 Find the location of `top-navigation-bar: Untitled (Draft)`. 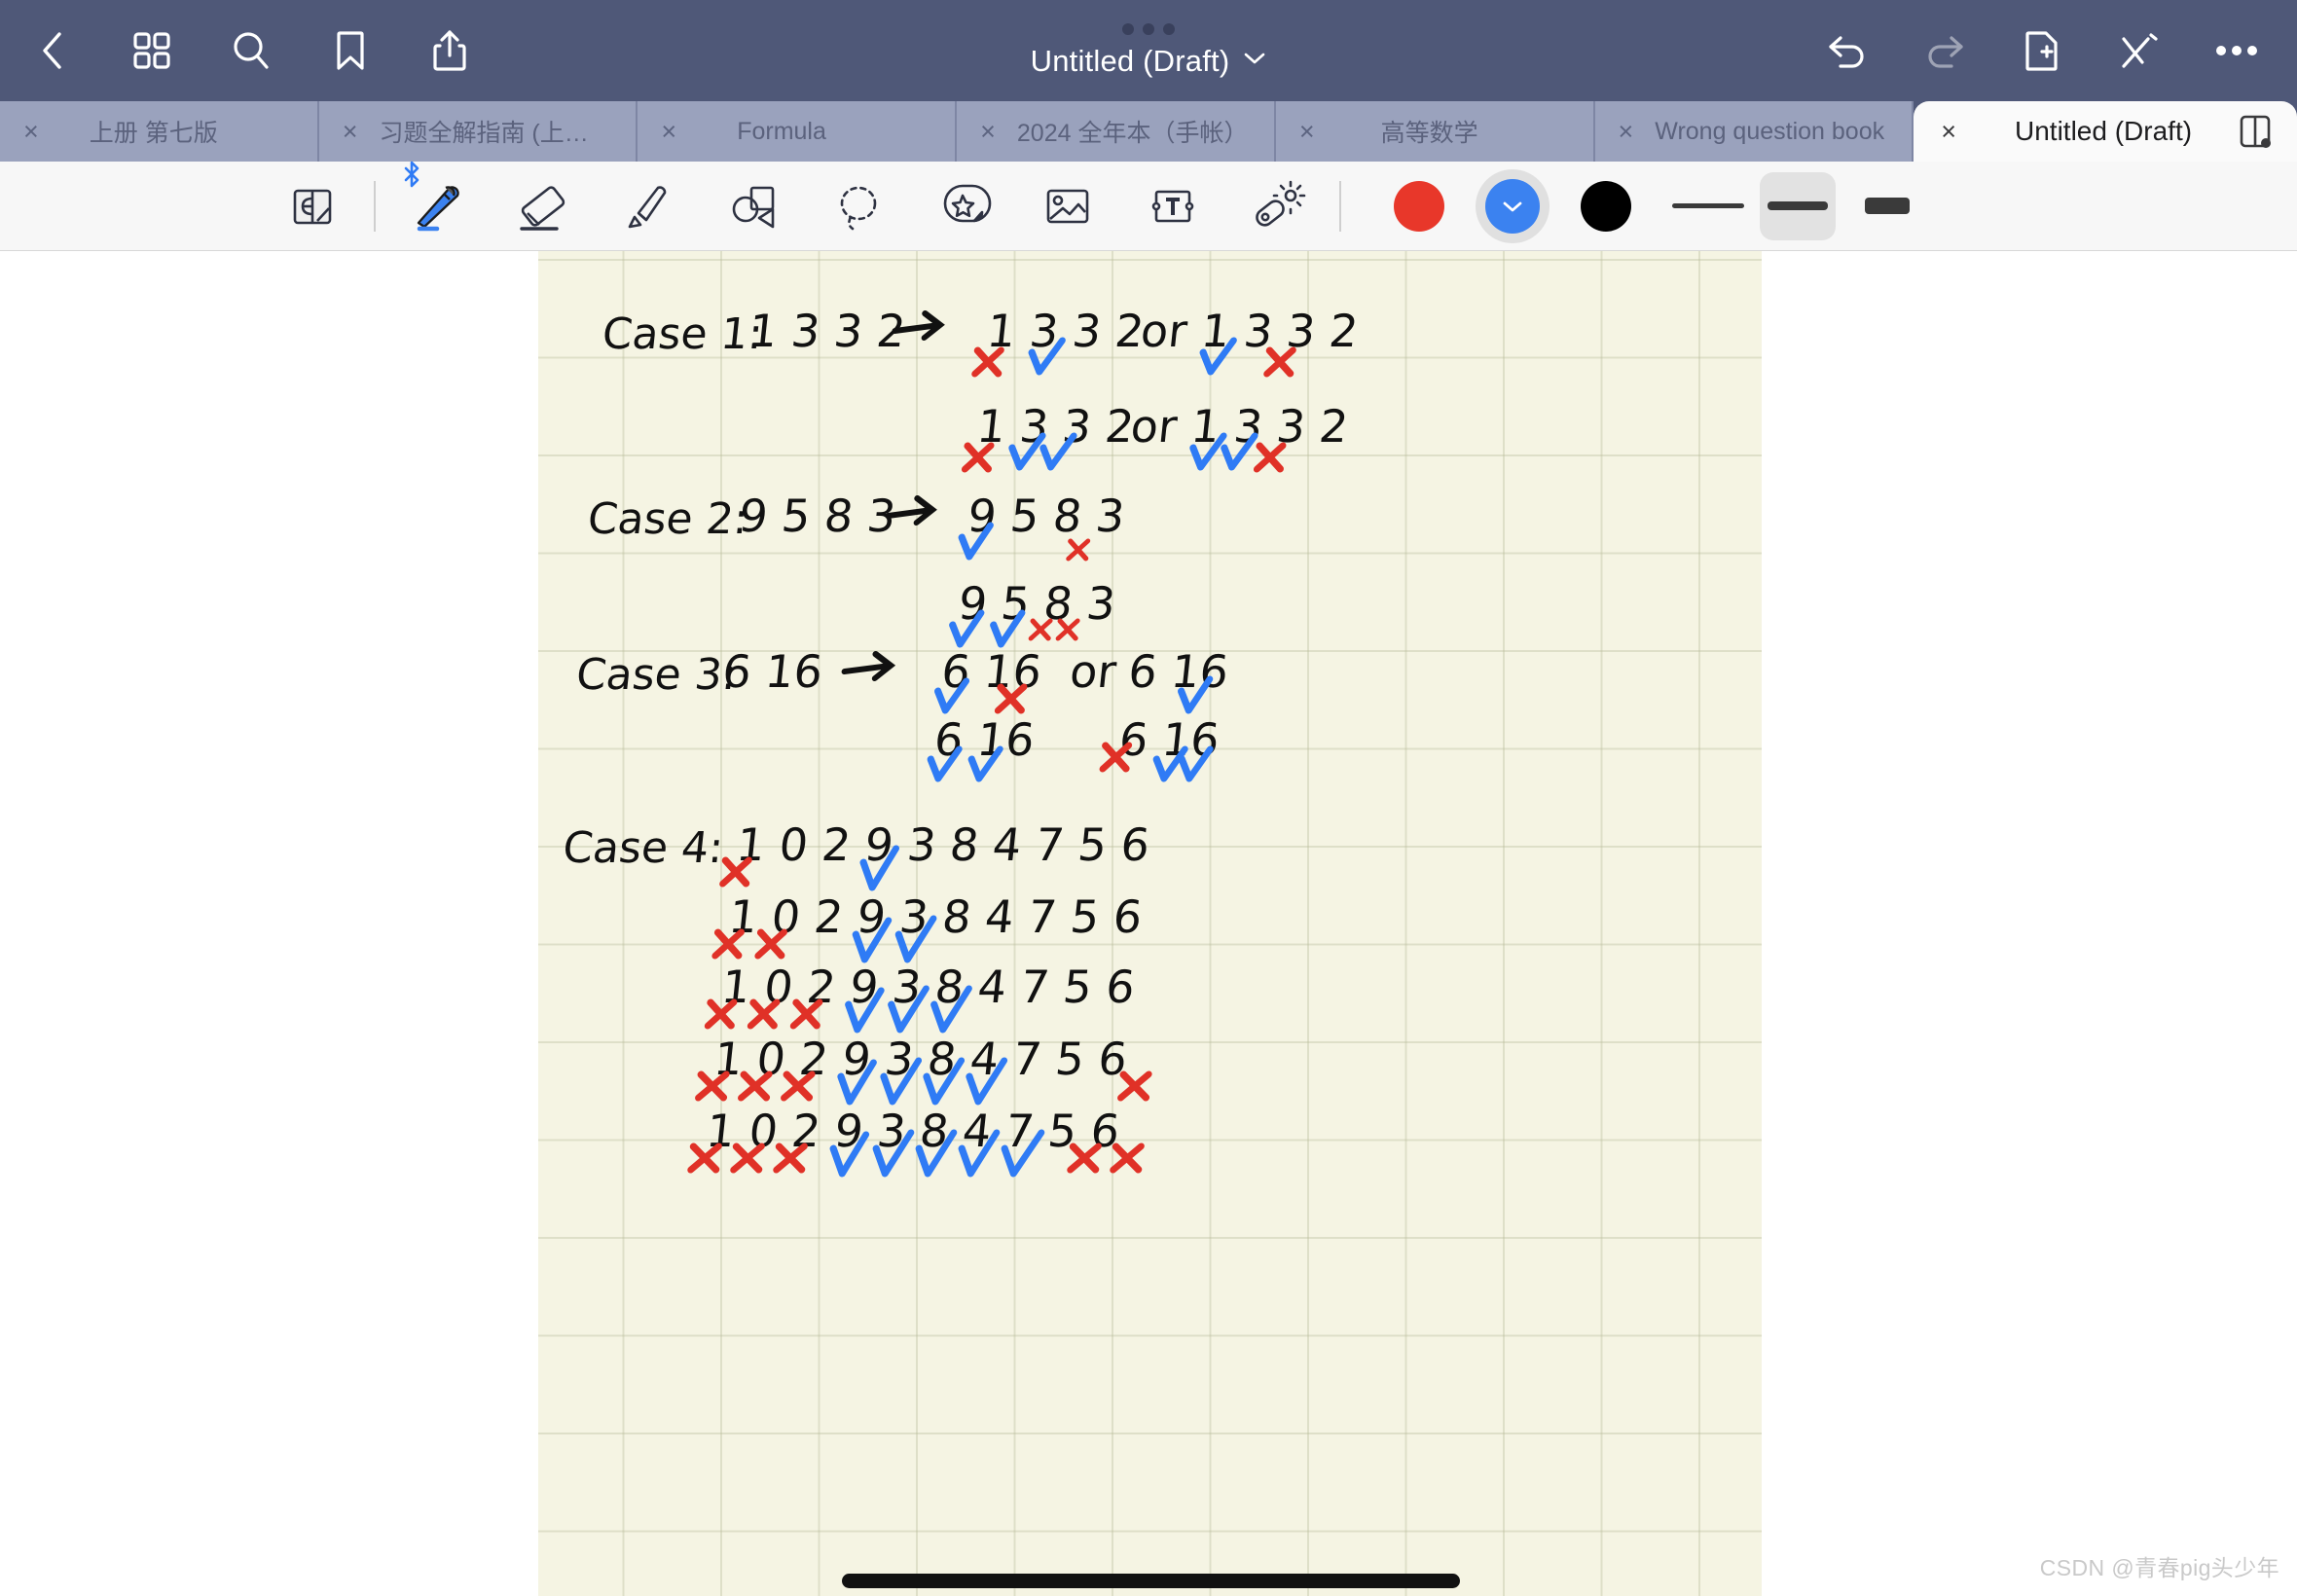

top-navigation-bar: Untitled (Draft) is located at coordinates (1148, 51).